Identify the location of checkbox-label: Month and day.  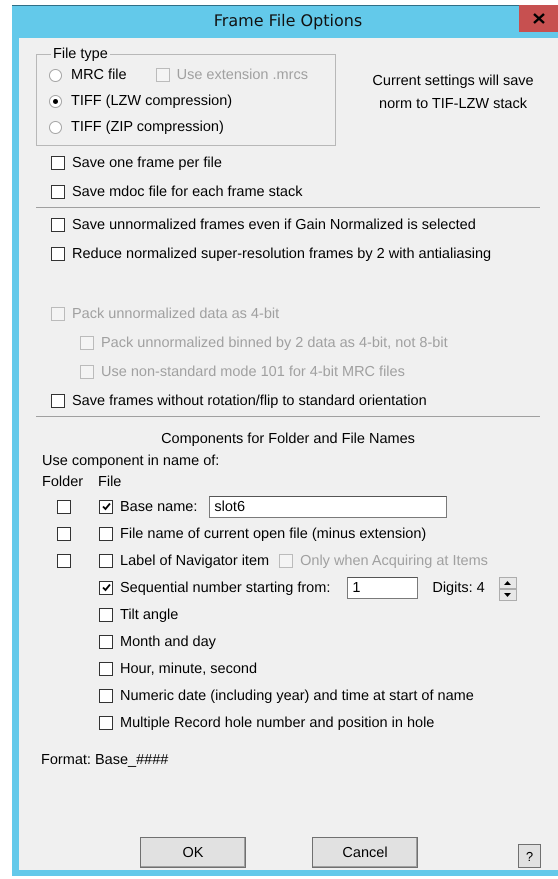
(168, 642).